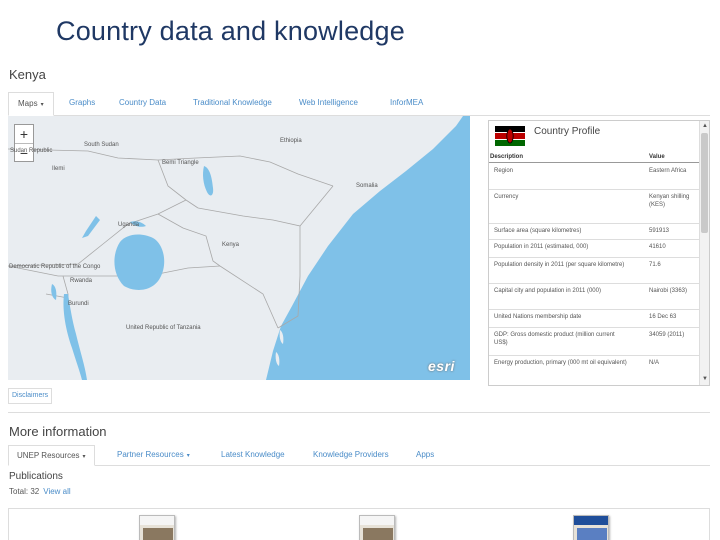 This screenshot has height=540, width=720. I want to click on lake-albert, so click(91, 227).